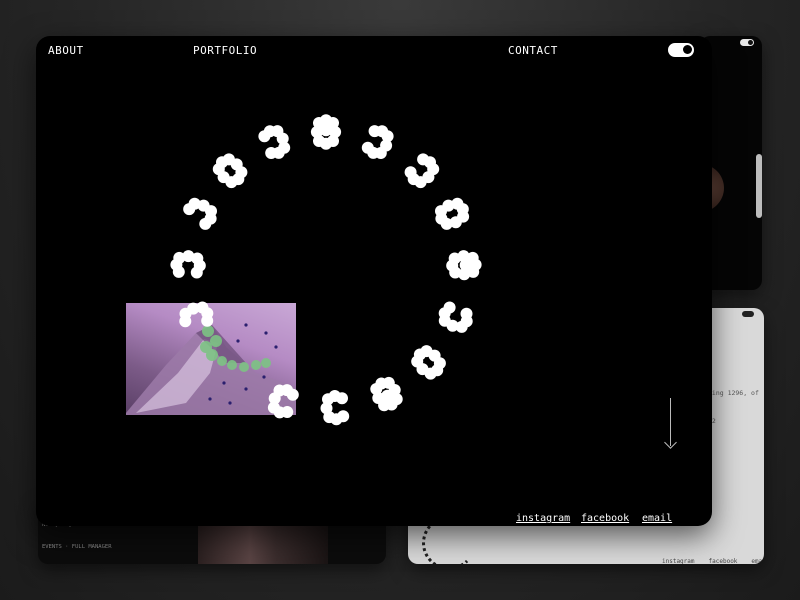 This screenshot has height=600, width=800. I want to click on instagram-link: instagram, so click(543, 518).